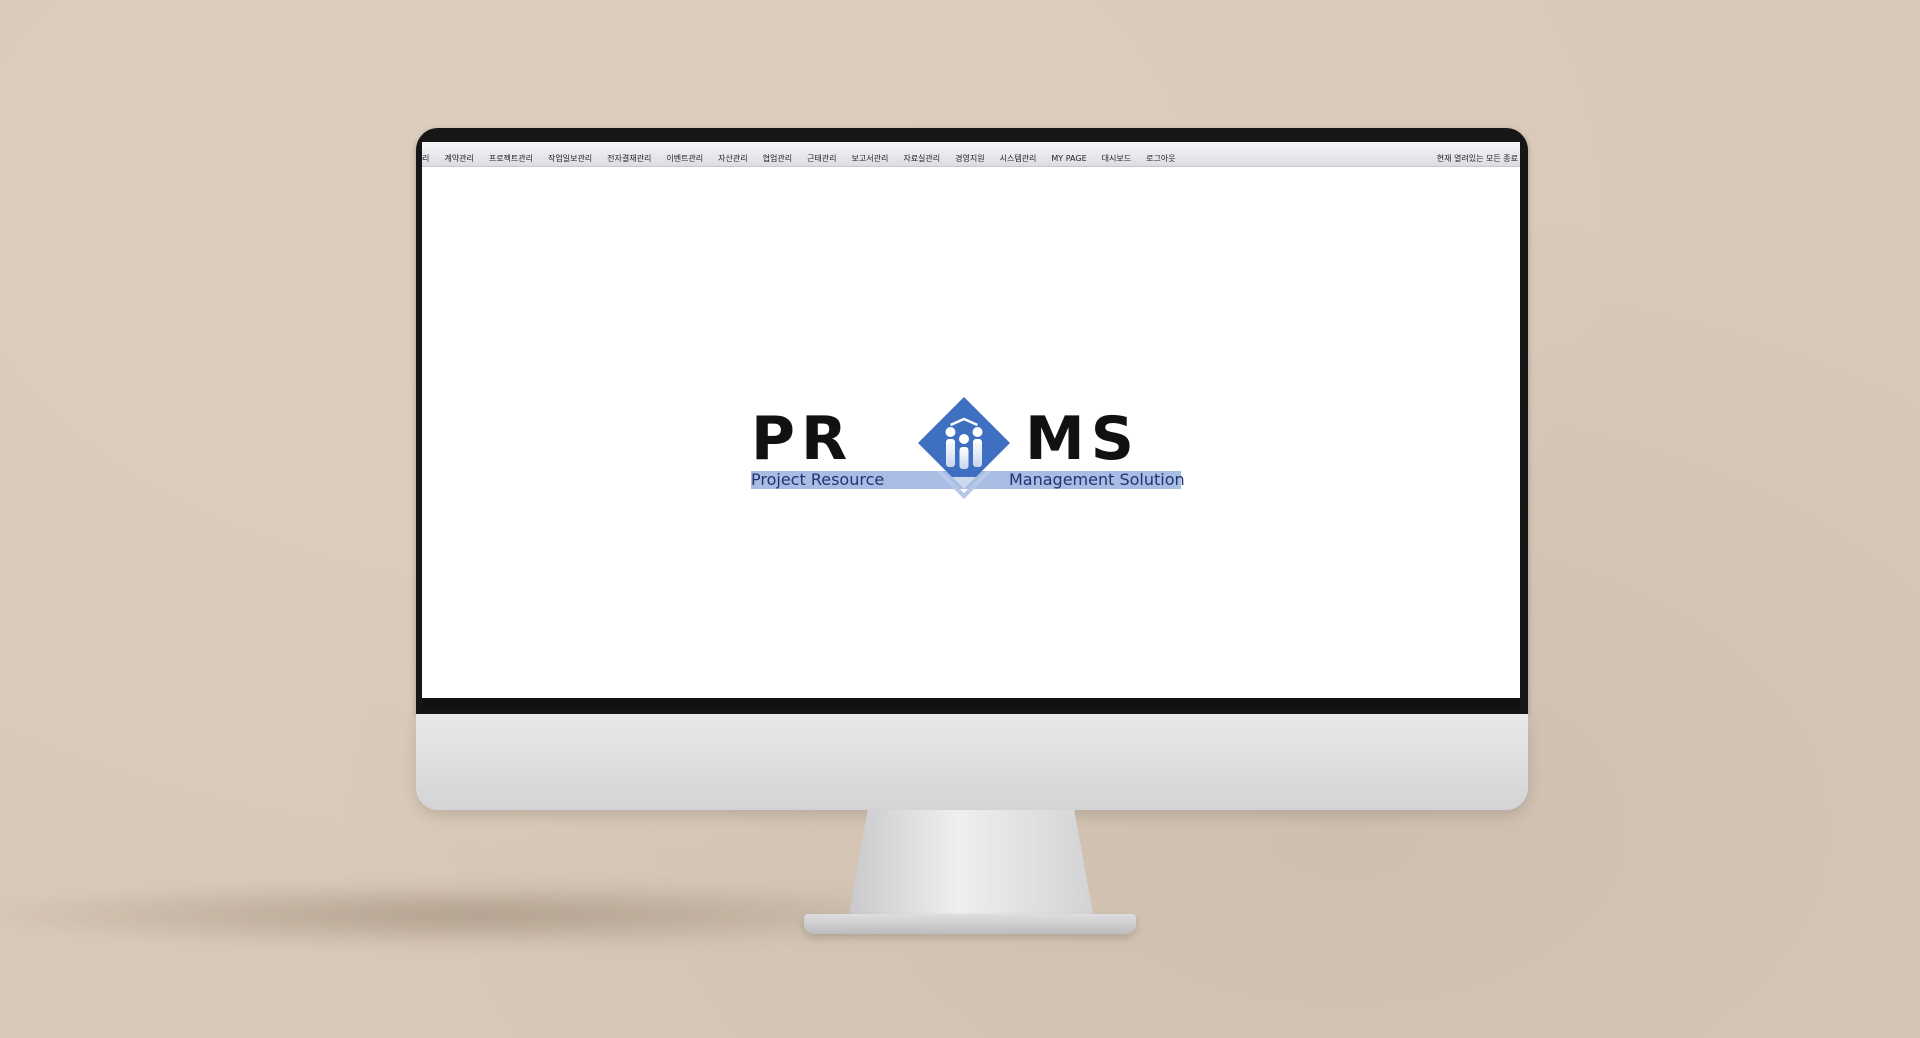 This screenshot has height=1038, width=1920. Describe the element at coordinates (964, 448) in the screenshot. I see `people-diamond-icon` at that location.